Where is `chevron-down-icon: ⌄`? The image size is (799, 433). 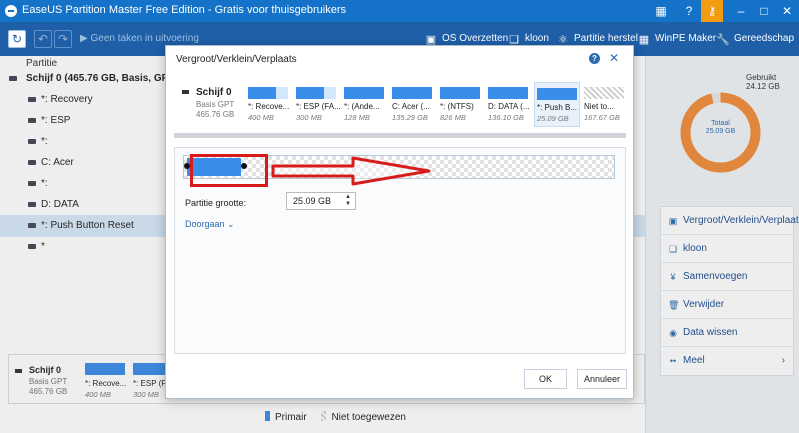 chevron-down-icon: ⌄ is located at coordinates (231, 224).